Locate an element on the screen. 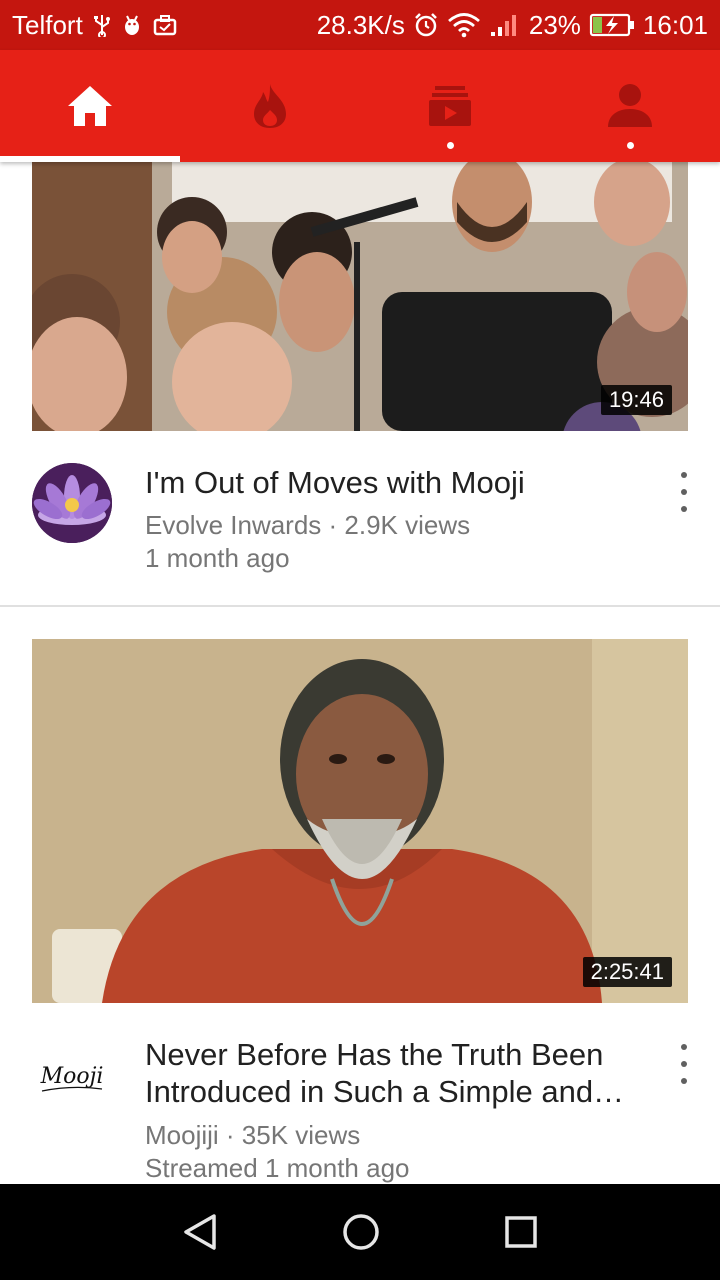  video-age: Streamed 1 month ago is located at coordinates (277, 1168).